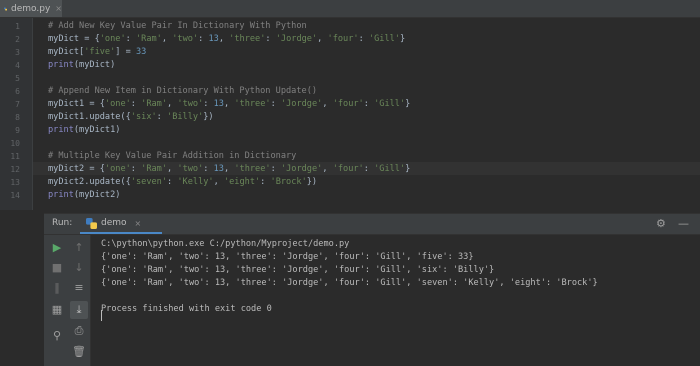 This screenshot has width=700, height=366. Describe the element at coordinates (15, 195) in the screenshot. I see `line-number: 14` at that location.